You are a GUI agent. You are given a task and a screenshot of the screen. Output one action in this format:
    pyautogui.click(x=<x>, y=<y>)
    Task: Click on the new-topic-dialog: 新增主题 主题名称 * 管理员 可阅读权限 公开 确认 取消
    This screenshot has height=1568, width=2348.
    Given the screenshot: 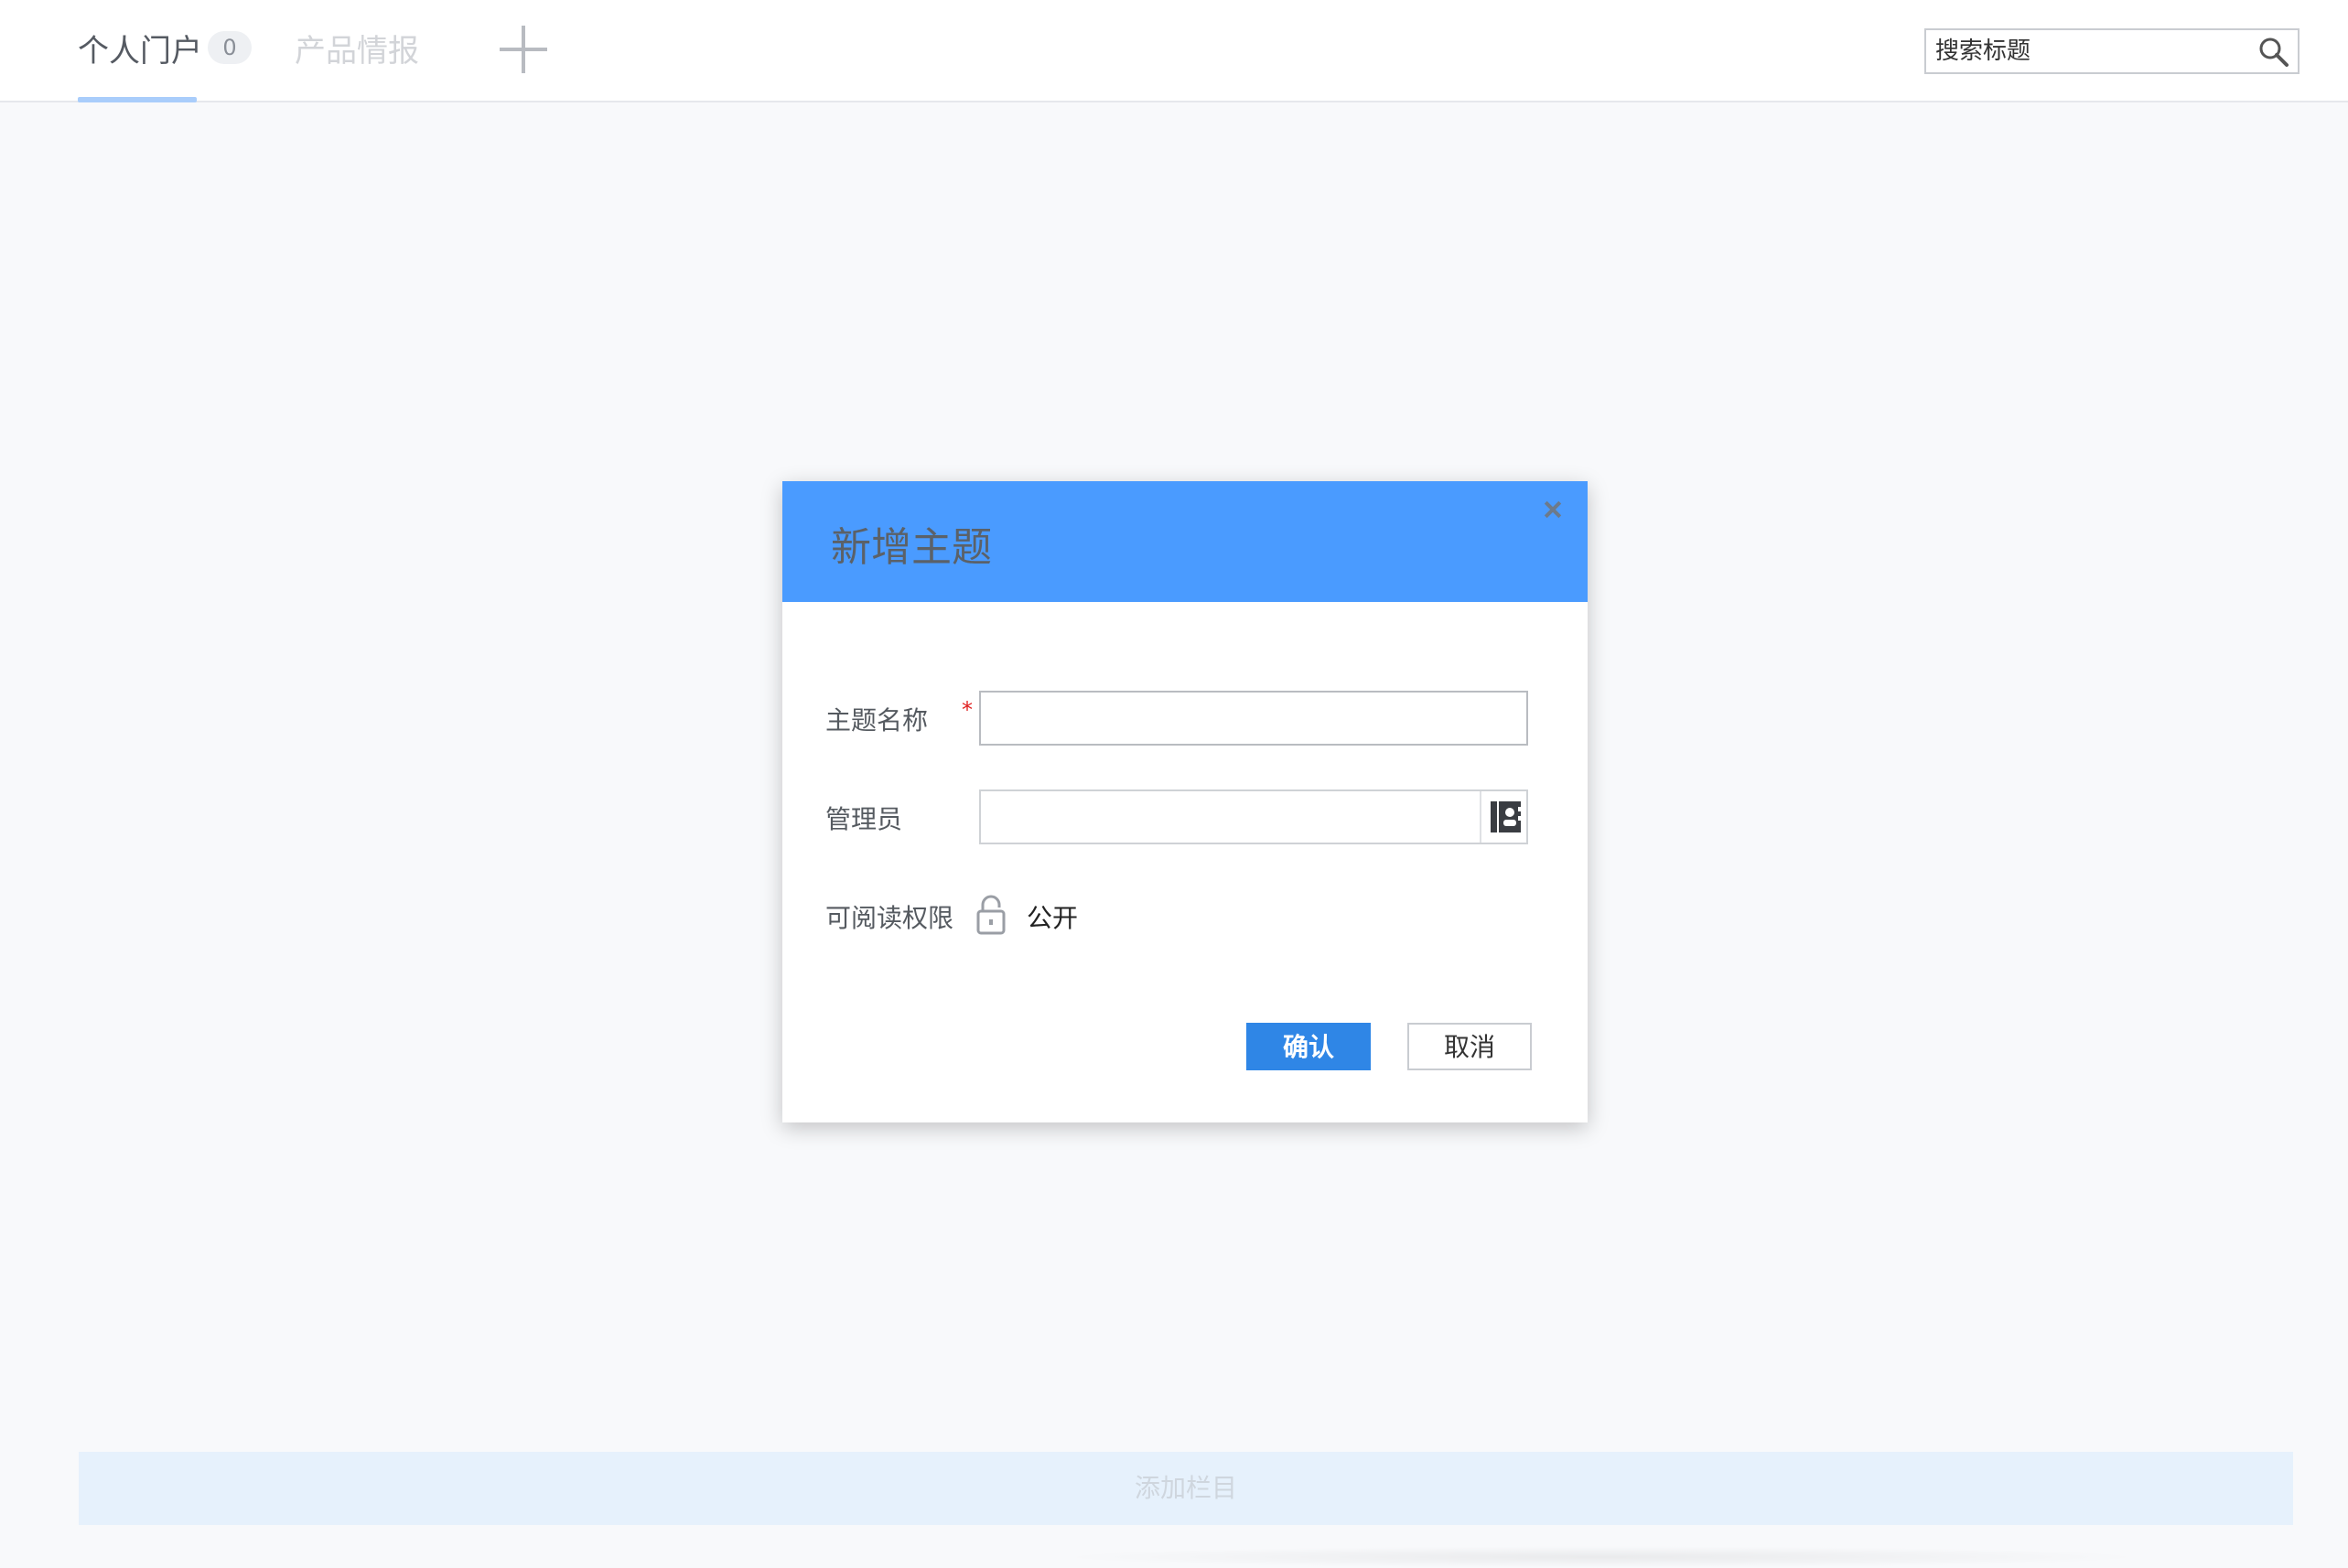 What is the action you would take?
    pyautogui.click(x=1185, y=801)
    